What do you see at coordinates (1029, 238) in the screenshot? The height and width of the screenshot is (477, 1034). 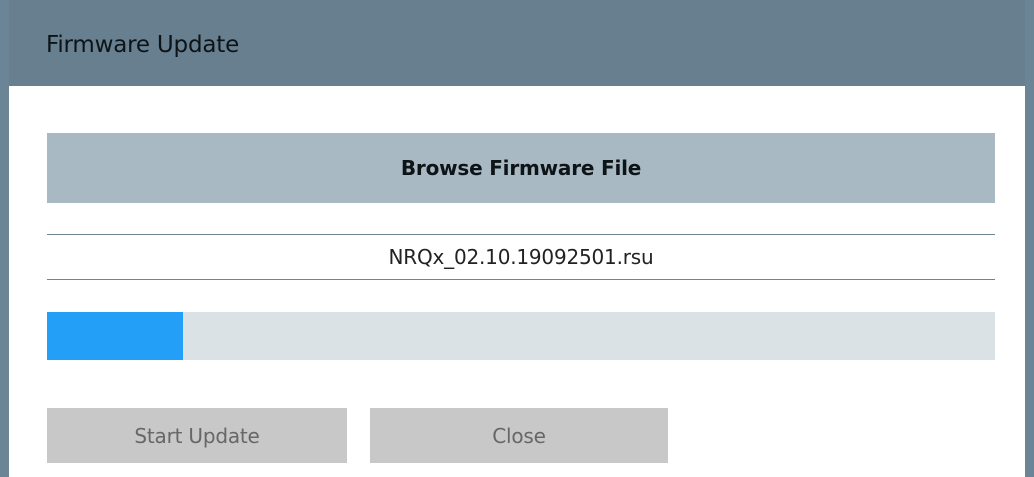 I see `right-frame-edge` at bounding box center [1029, 238].